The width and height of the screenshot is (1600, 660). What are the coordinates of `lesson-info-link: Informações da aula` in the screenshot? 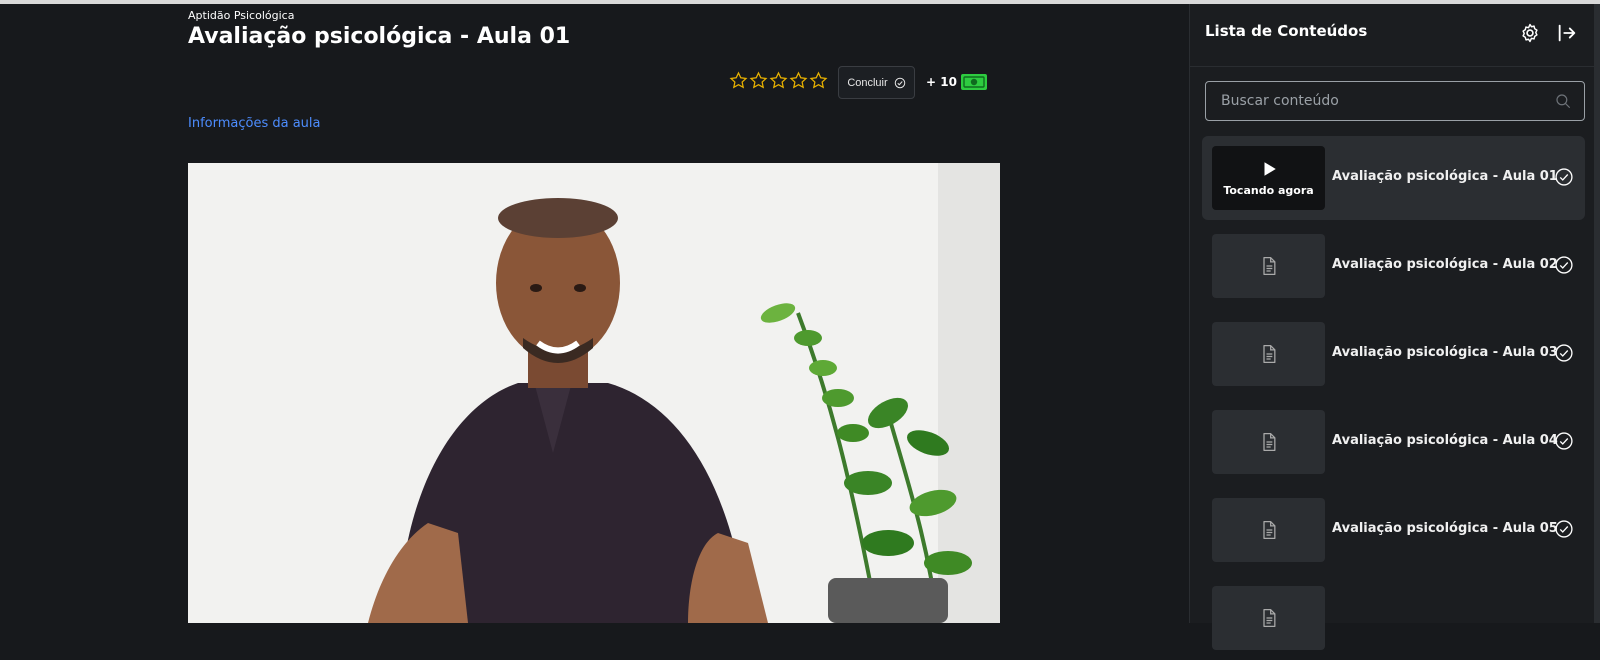 It's located at (254, 123).